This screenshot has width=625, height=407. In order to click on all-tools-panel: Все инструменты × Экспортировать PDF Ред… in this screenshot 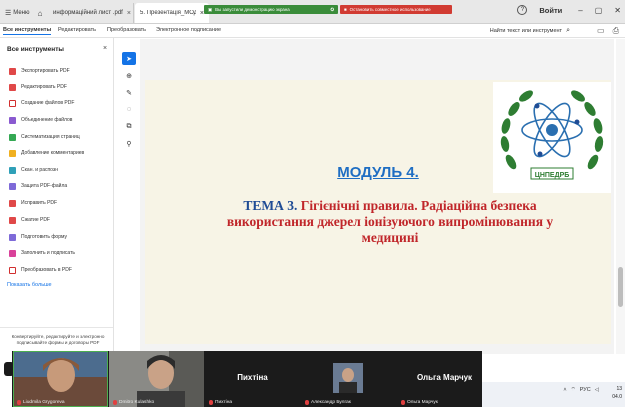, I will do `click(57, 196)`.